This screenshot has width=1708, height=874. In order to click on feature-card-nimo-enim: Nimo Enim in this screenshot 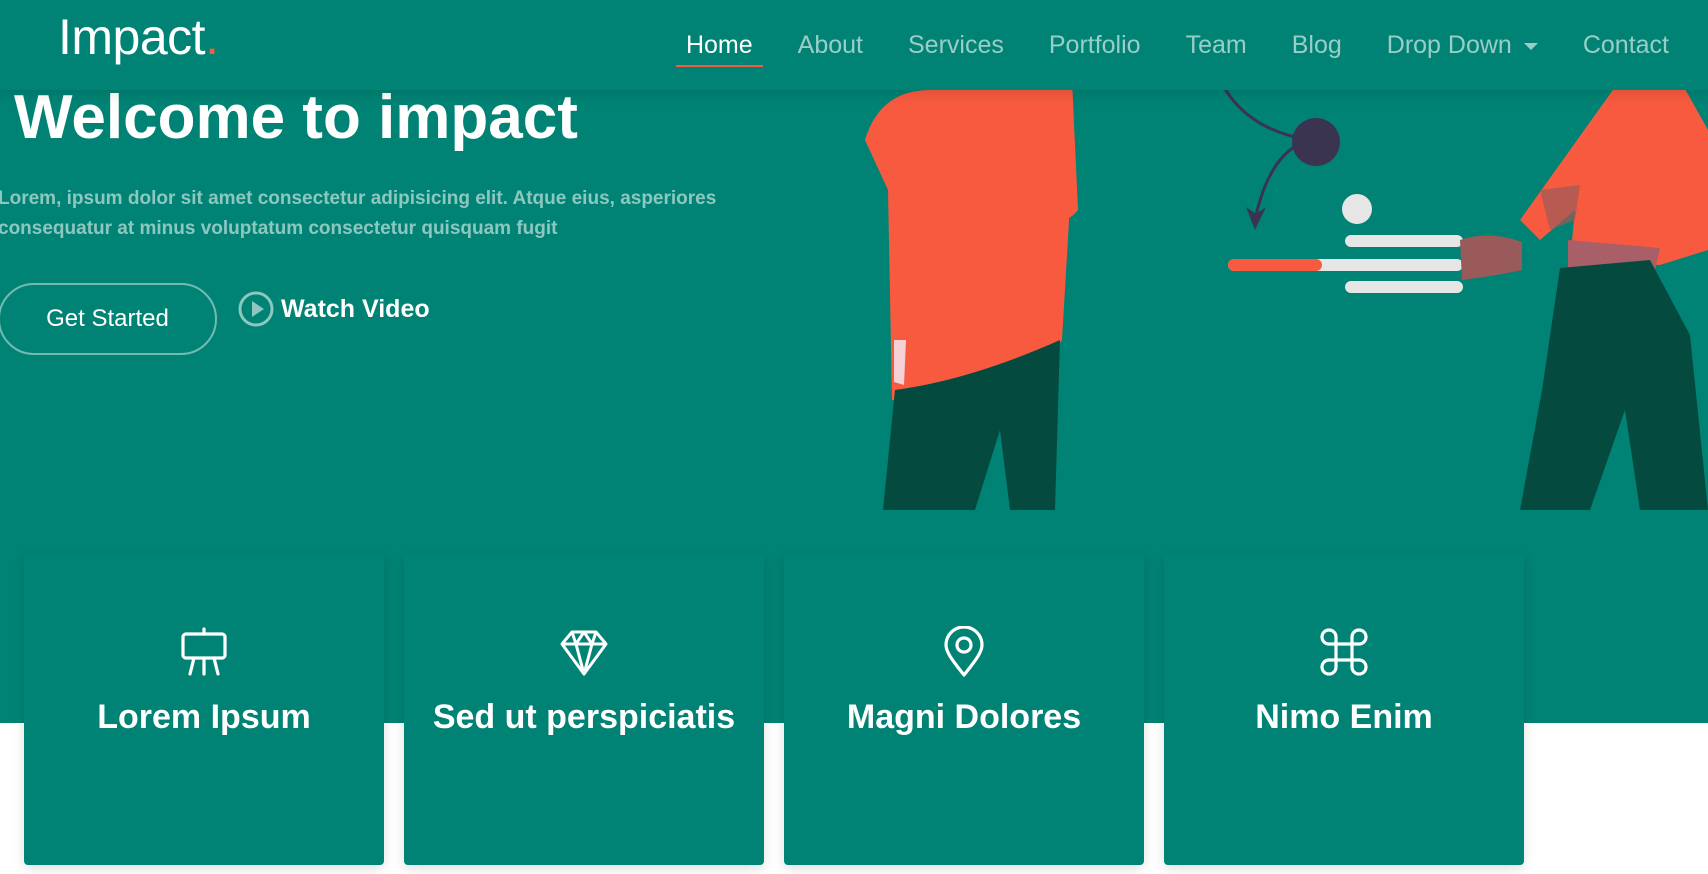, I will do `click(1344, 709)`.